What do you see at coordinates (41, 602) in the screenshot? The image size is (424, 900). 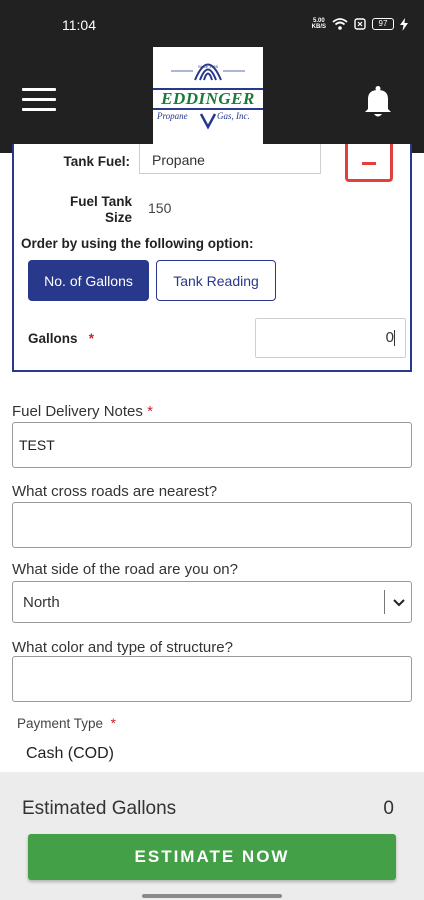 I see `road-side-value: North` at bounding box center [41, 602].